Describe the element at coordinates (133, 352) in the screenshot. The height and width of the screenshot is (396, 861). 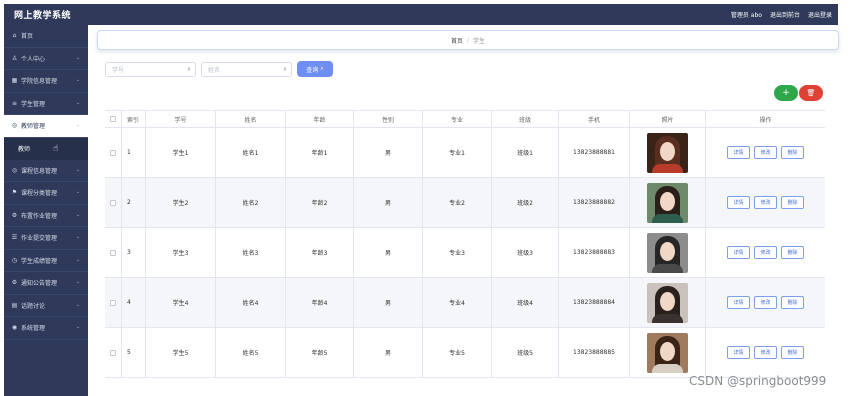
I see `row-index-cell: 5` at that location.